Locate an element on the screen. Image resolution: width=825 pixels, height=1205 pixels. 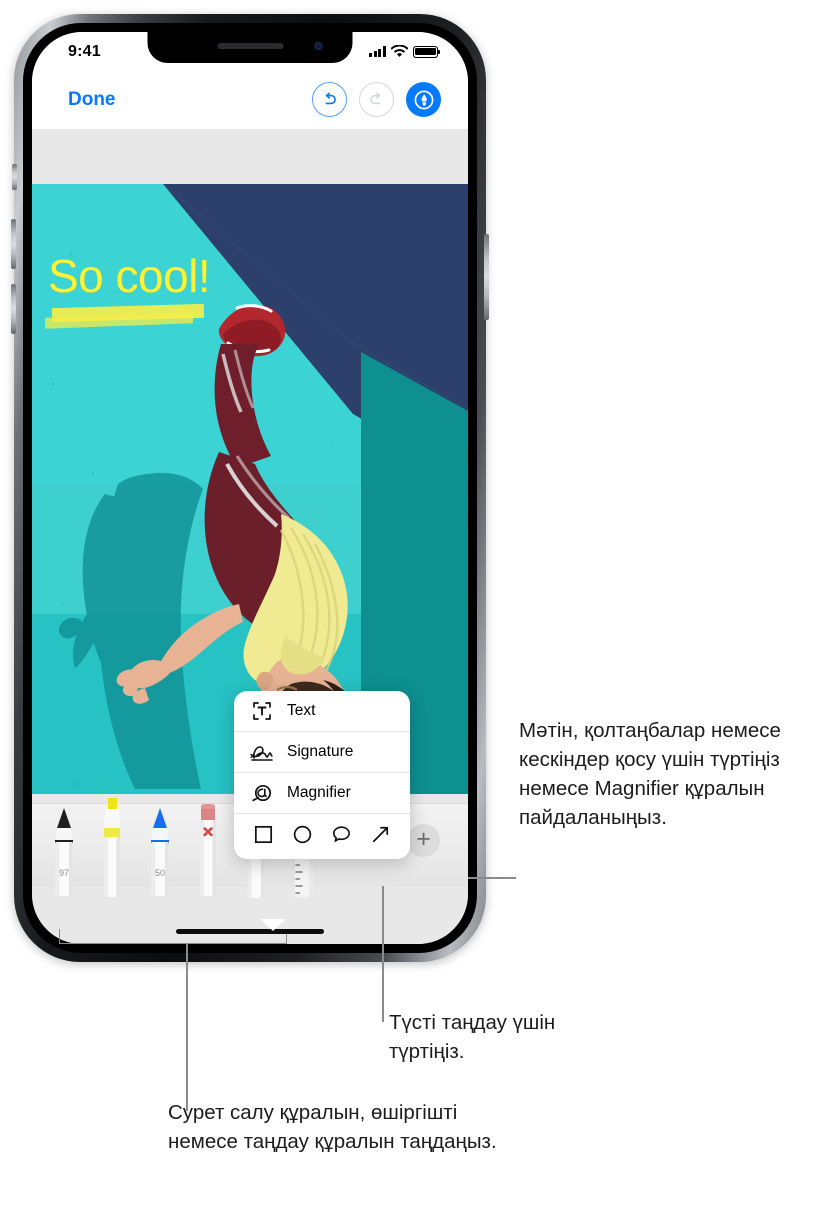
done-button: Done is located at coordinates (92, 100).